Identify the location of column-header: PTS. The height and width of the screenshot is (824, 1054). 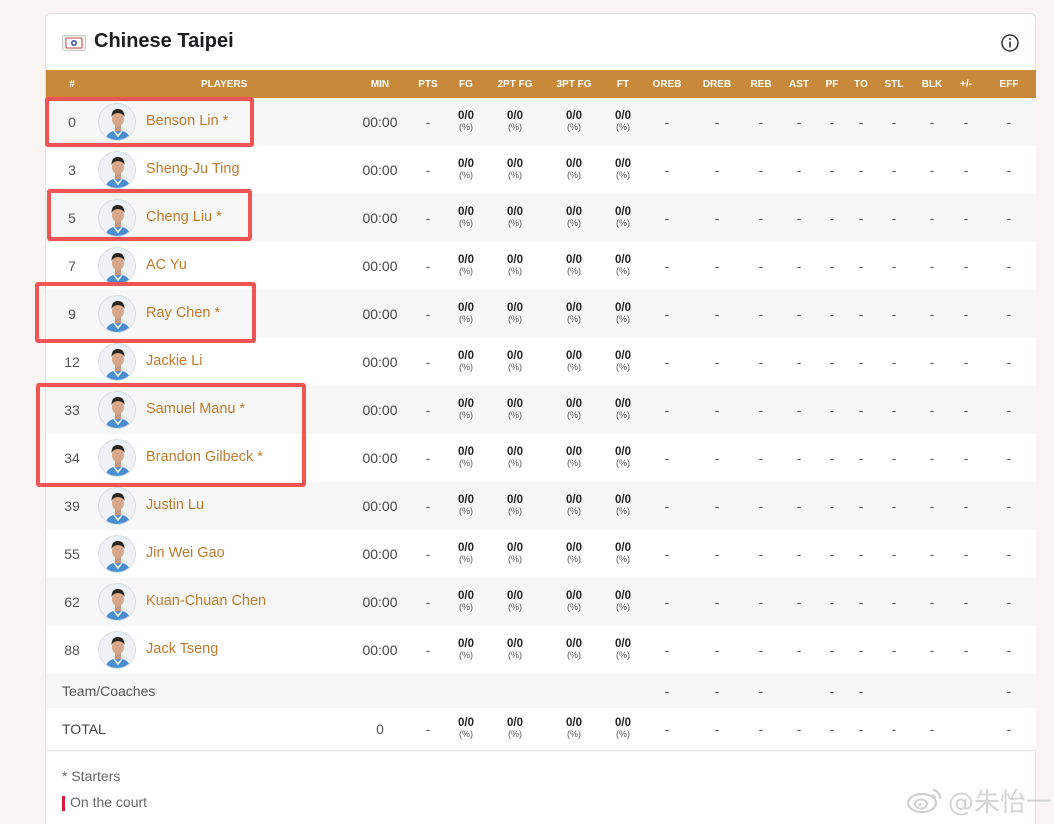
(428, 84).